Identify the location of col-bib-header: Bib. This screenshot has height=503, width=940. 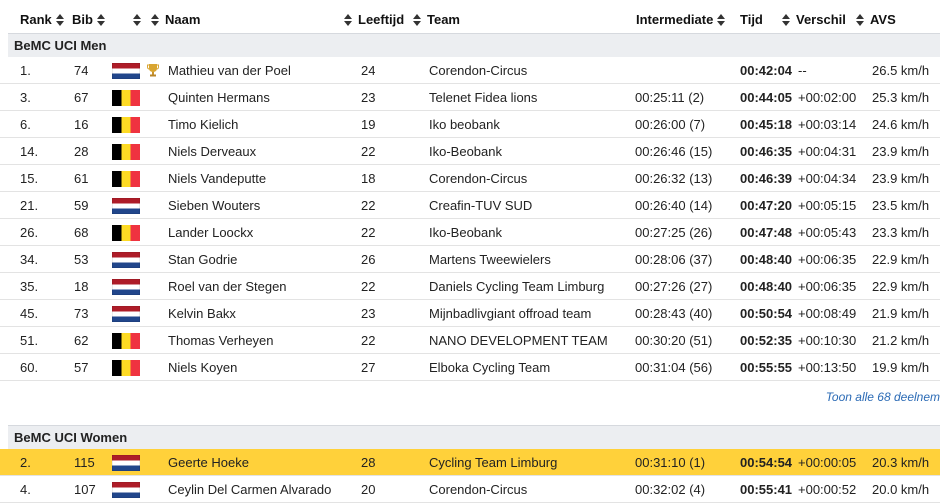
(88, 19).